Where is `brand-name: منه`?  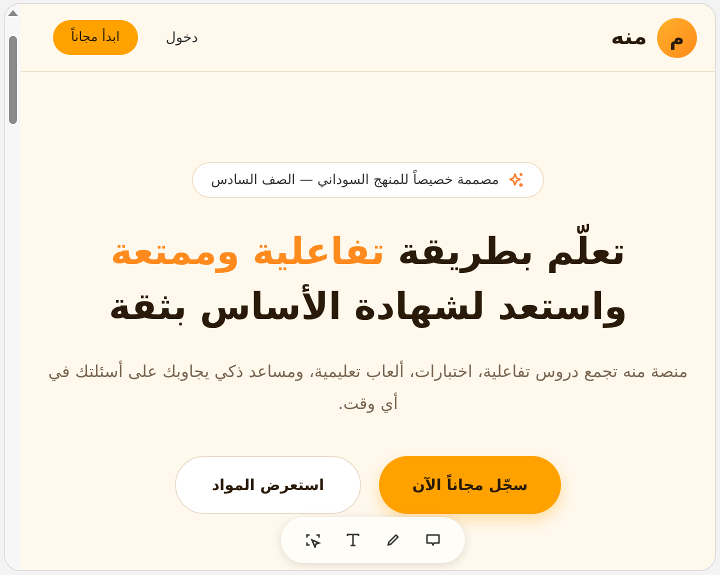 brand-name: منه is located at coordinates (629, 37).